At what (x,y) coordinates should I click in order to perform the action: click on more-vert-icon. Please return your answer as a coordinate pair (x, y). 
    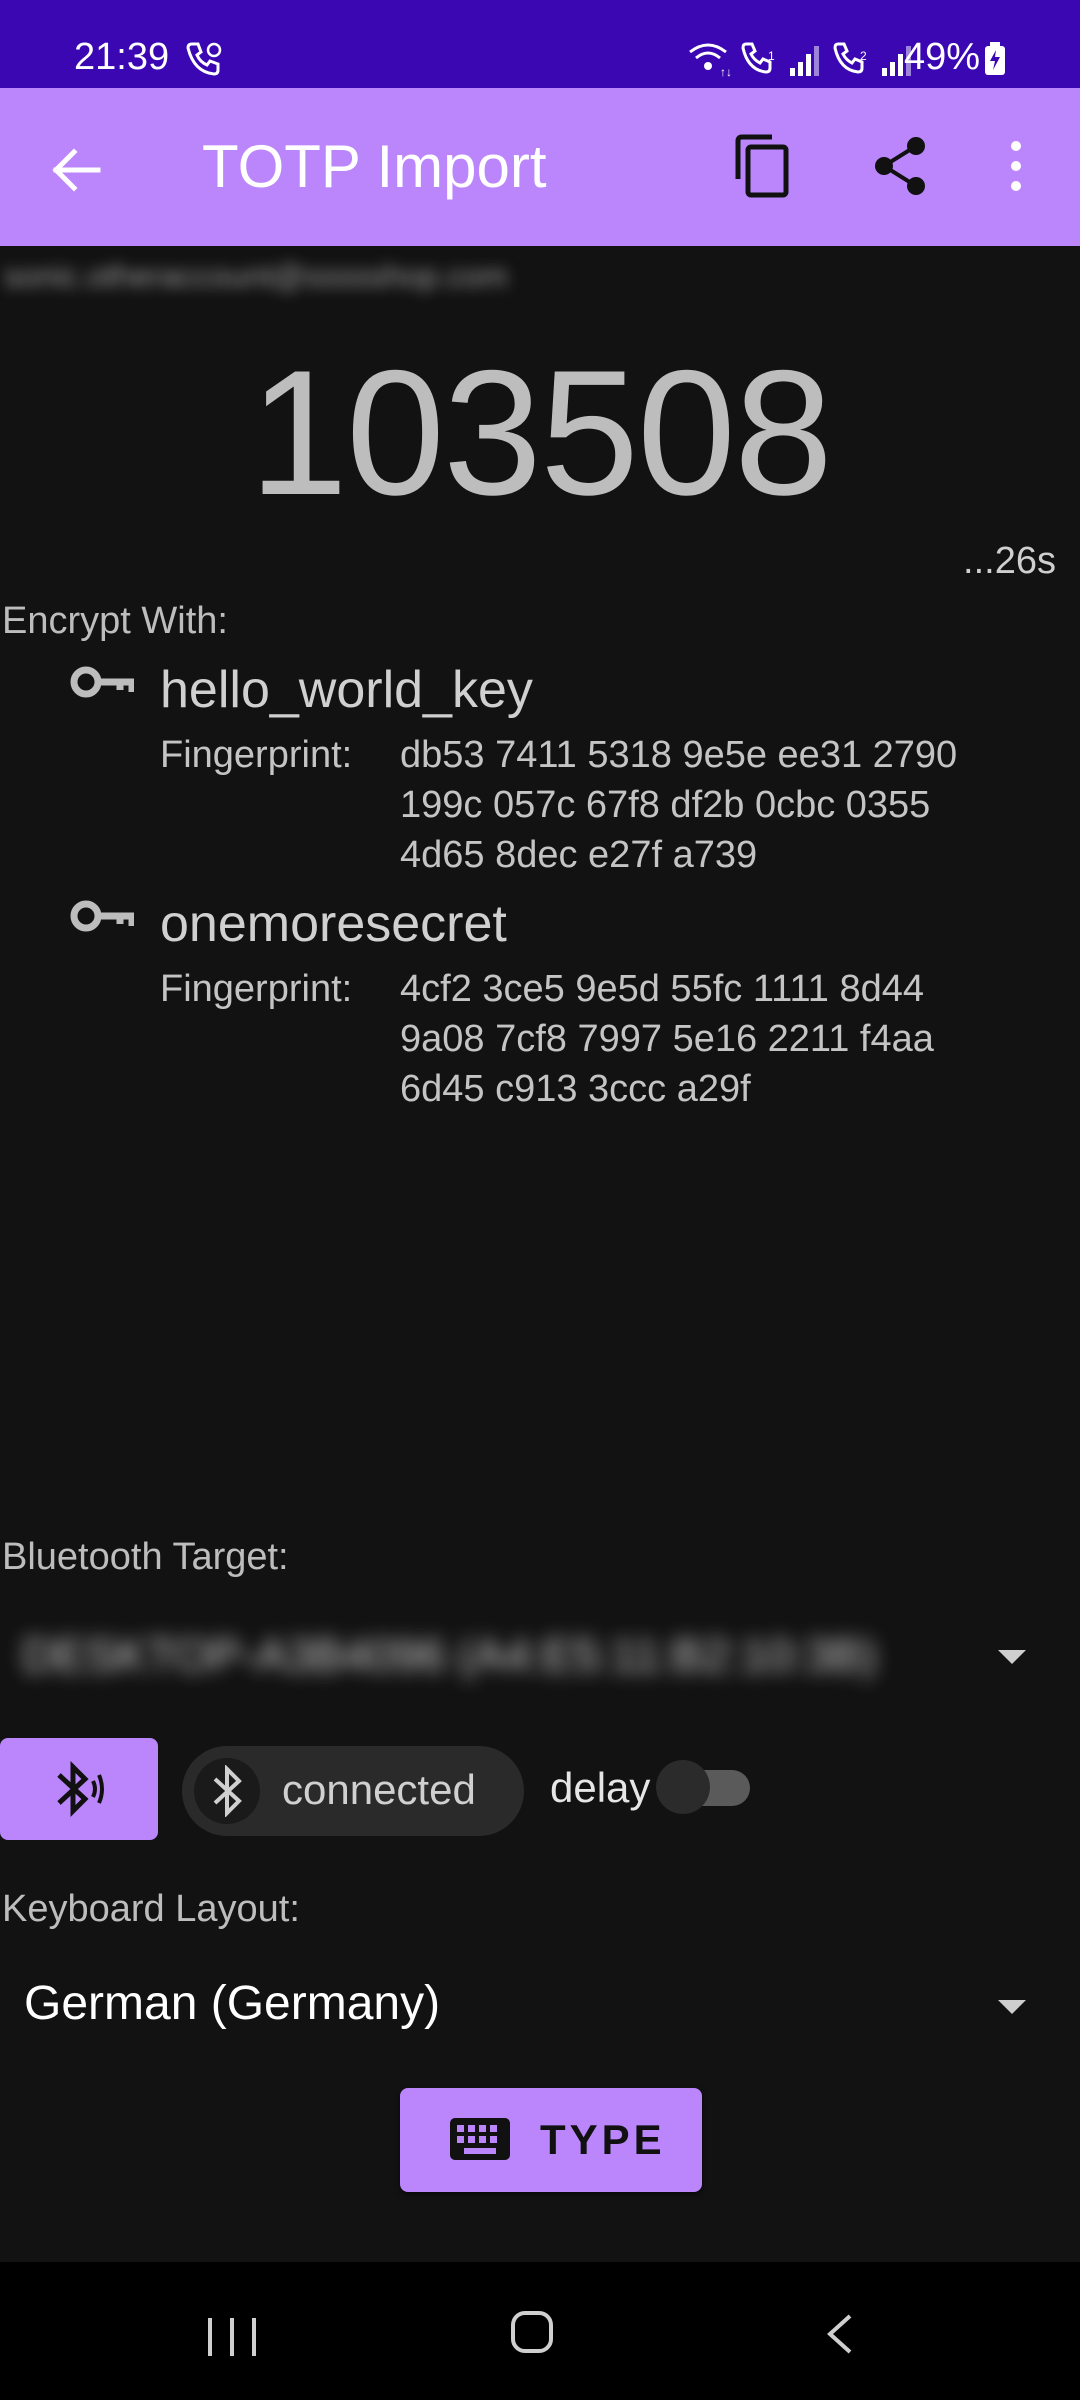
    Looking at the image, I should click on (1016, 166).